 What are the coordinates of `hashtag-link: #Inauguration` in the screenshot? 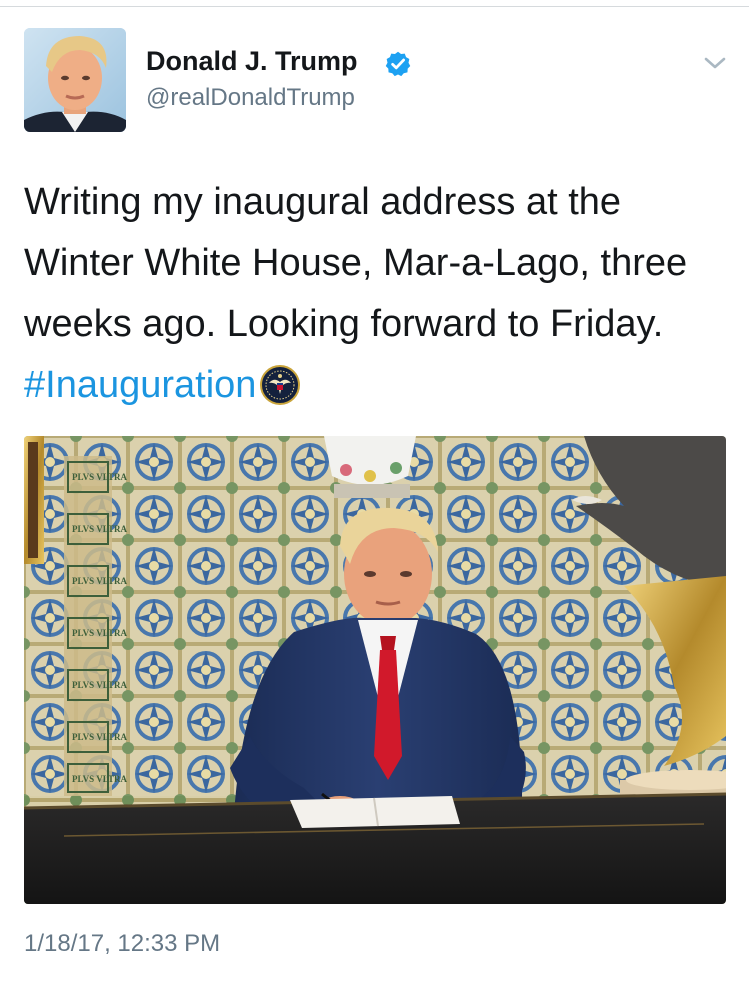 It's located at (140, 385).